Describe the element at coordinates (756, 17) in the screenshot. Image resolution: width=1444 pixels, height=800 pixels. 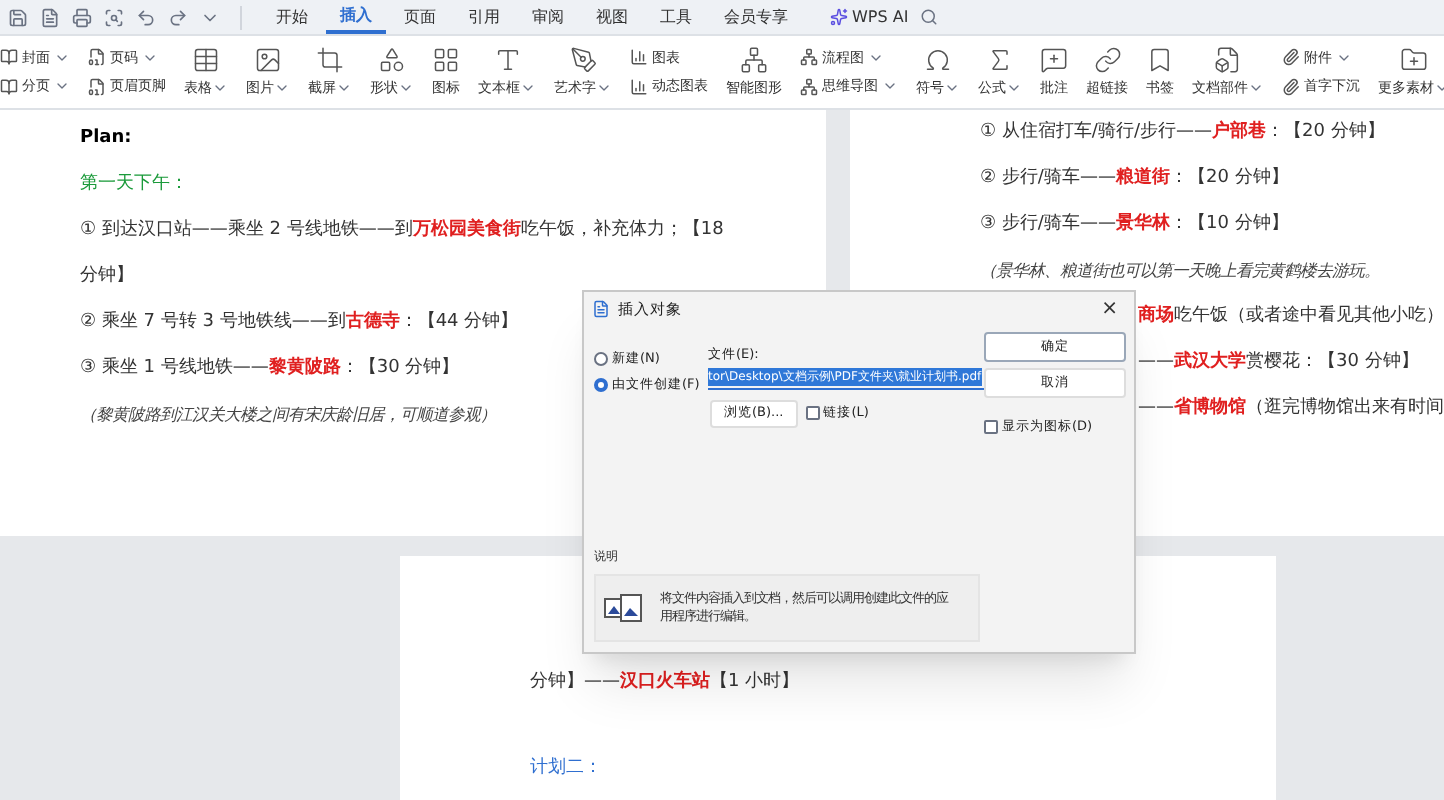
I see `menu-tab: 会员专享` at that location.